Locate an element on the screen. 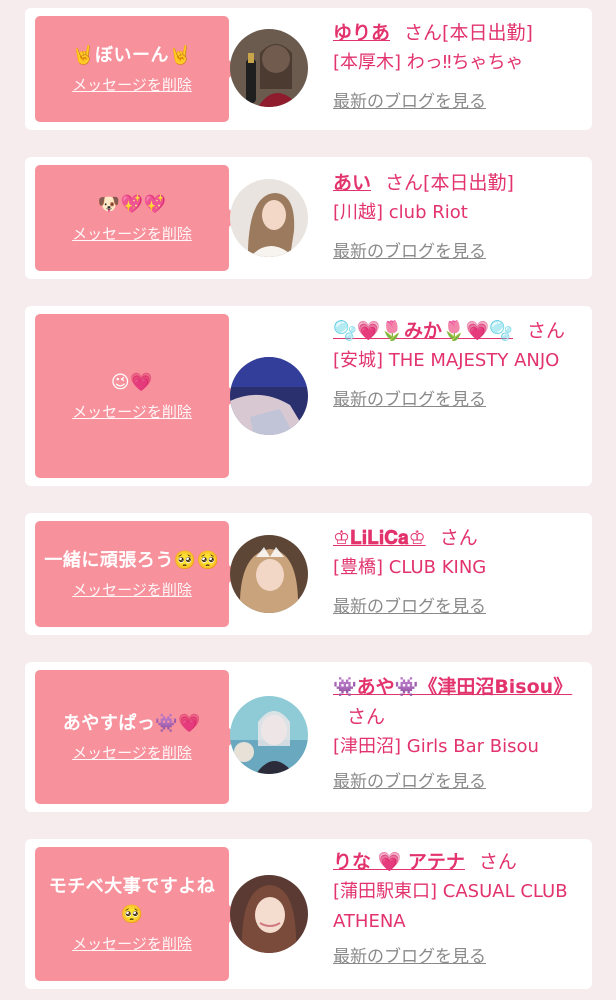  cast-name-link: ♔𝐋𝐢𝐋𝐢𝐂𝐚♔ is located at coordinates (379, 538).